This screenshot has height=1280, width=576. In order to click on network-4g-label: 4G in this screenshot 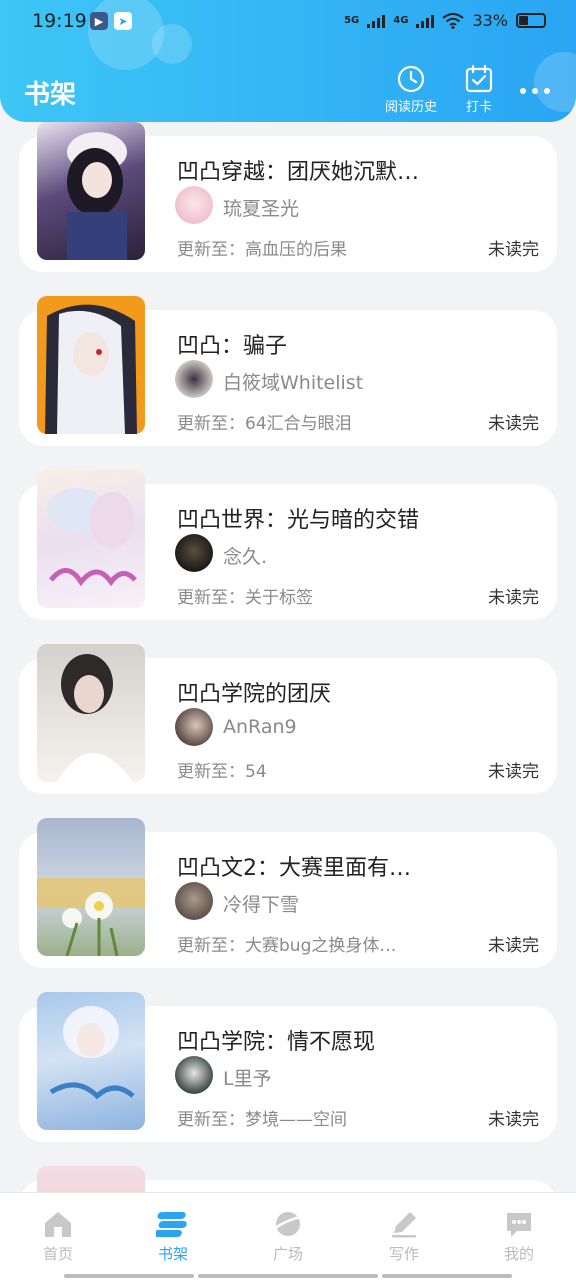, I will do `click(401, 20)`.